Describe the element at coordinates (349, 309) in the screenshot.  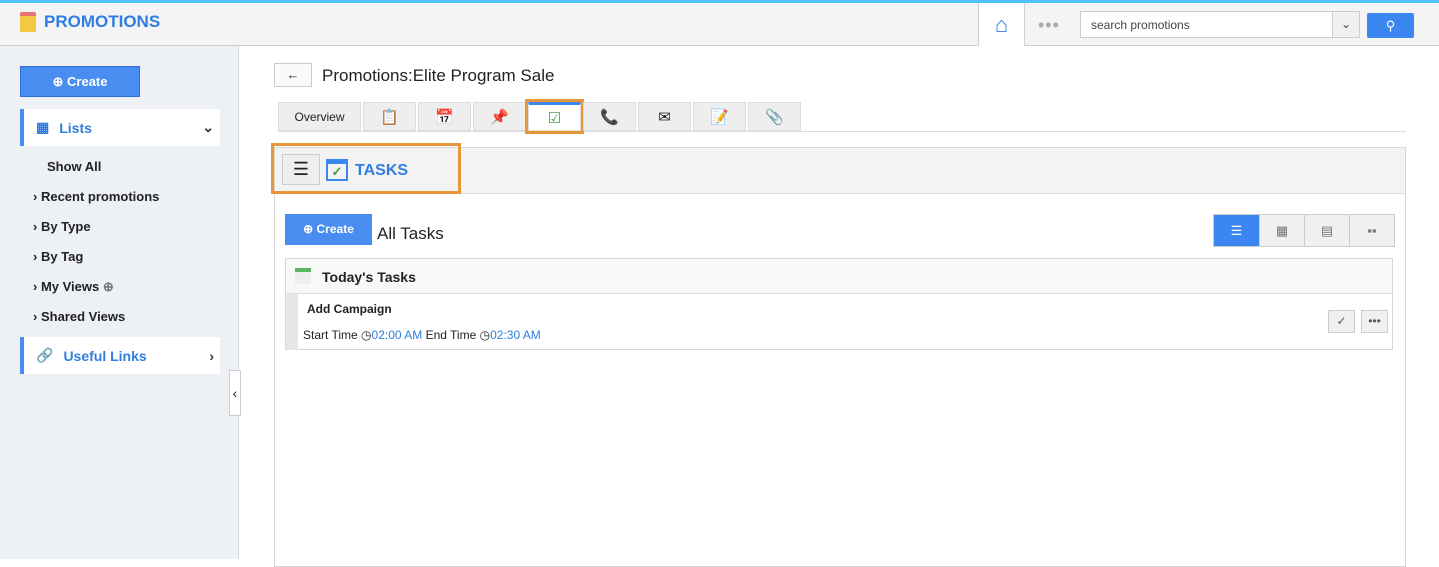
I see `task-name: Add Campaign` at that location.